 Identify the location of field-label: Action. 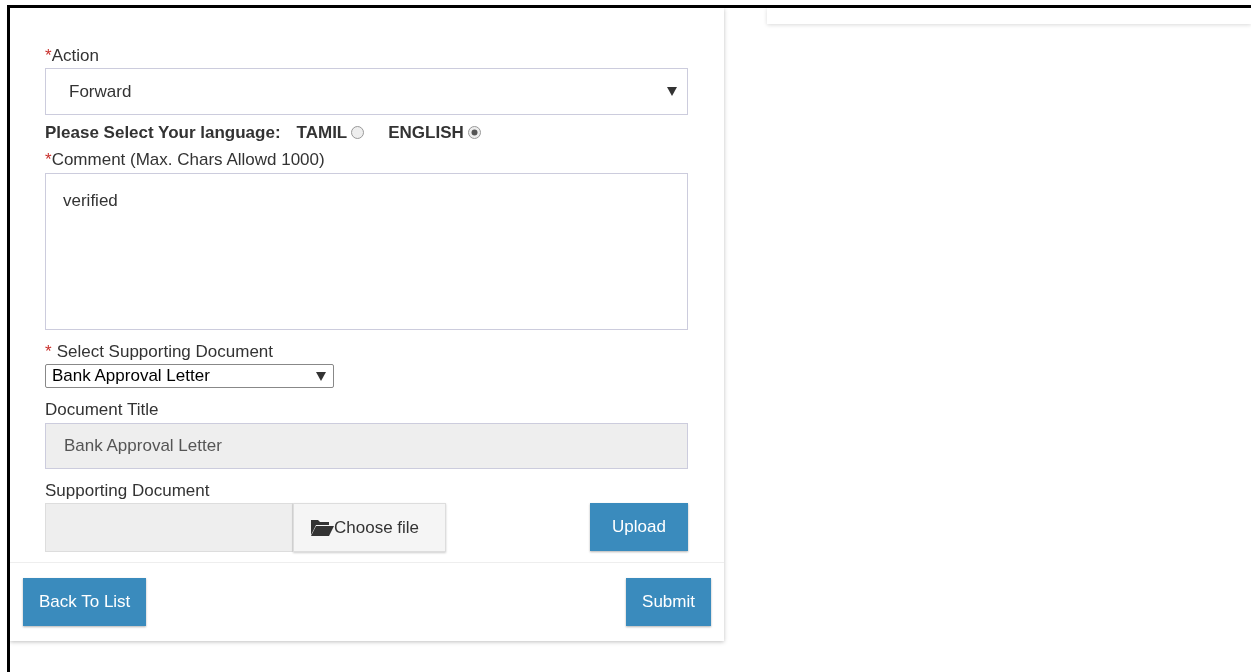
(75, 55).